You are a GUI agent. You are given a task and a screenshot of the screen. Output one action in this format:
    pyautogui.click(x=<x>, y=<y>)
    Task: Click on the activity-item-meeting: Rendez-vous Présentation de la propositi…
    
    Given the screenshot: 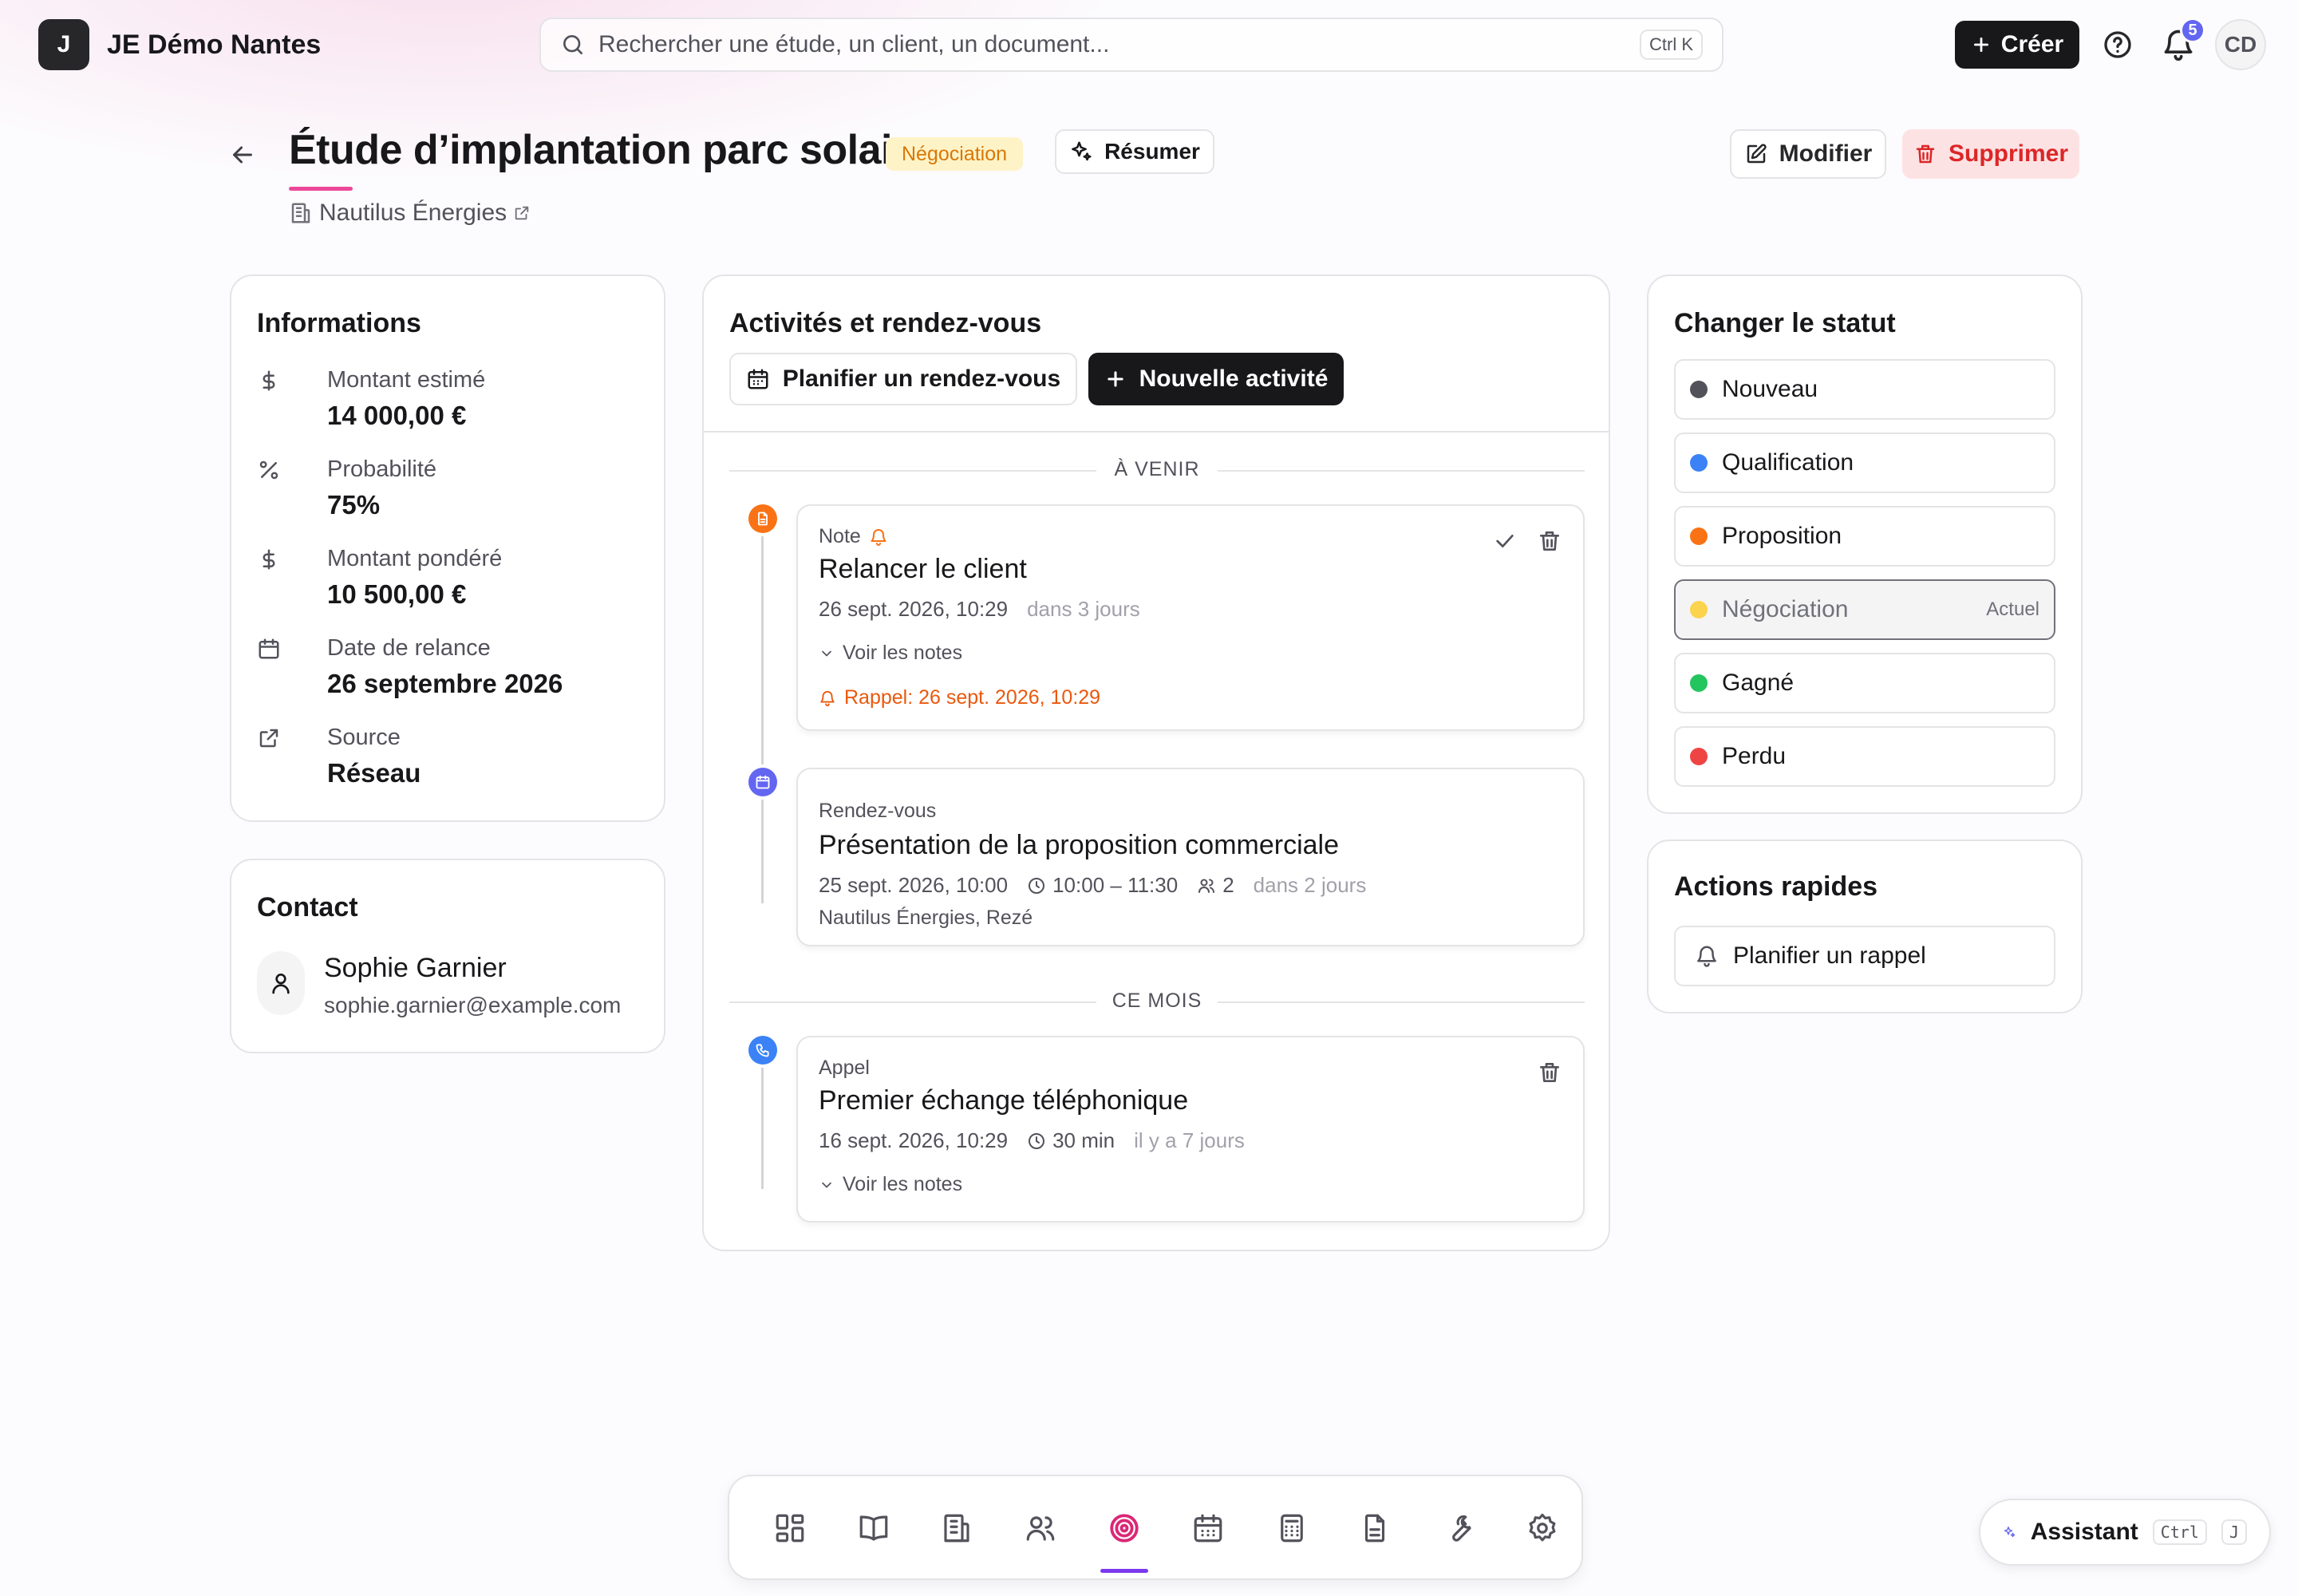 What is the action you would take?
    pyautogui.click(x=1190, y=857)
    